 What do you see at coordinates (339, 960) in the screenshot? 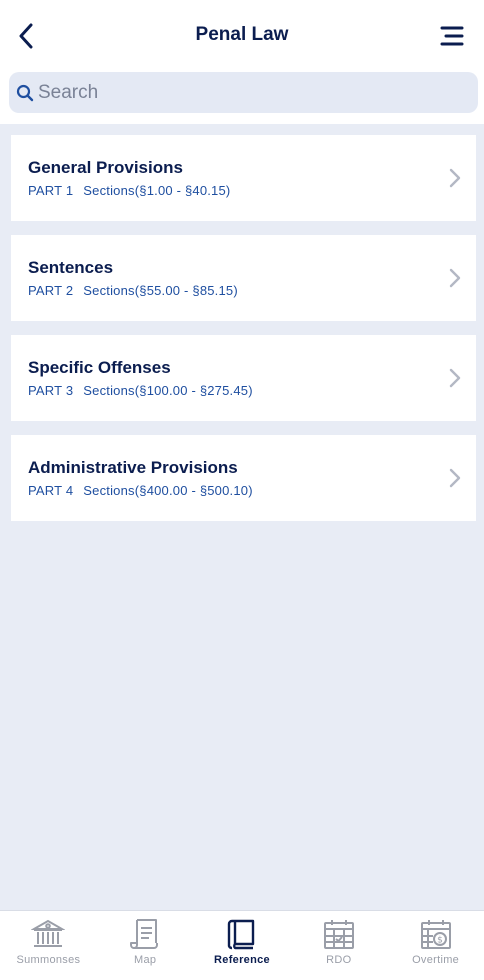
I see `tab-label: RDO` at bounding box center [339, 960].